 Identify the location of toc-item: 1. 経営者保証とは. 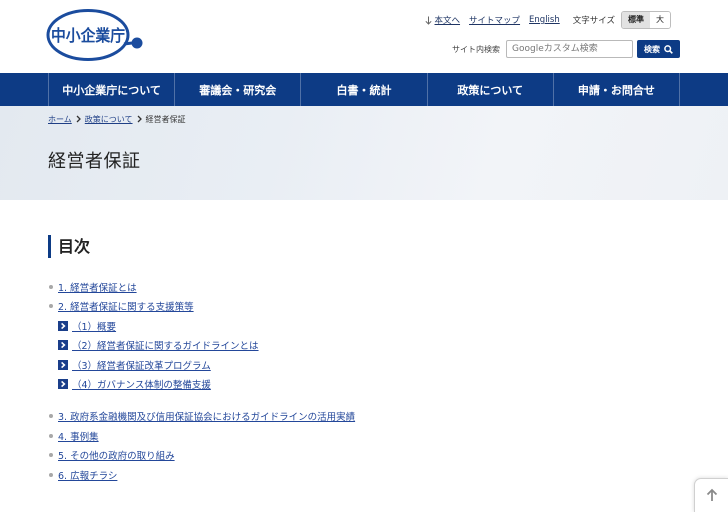
(201, 287).